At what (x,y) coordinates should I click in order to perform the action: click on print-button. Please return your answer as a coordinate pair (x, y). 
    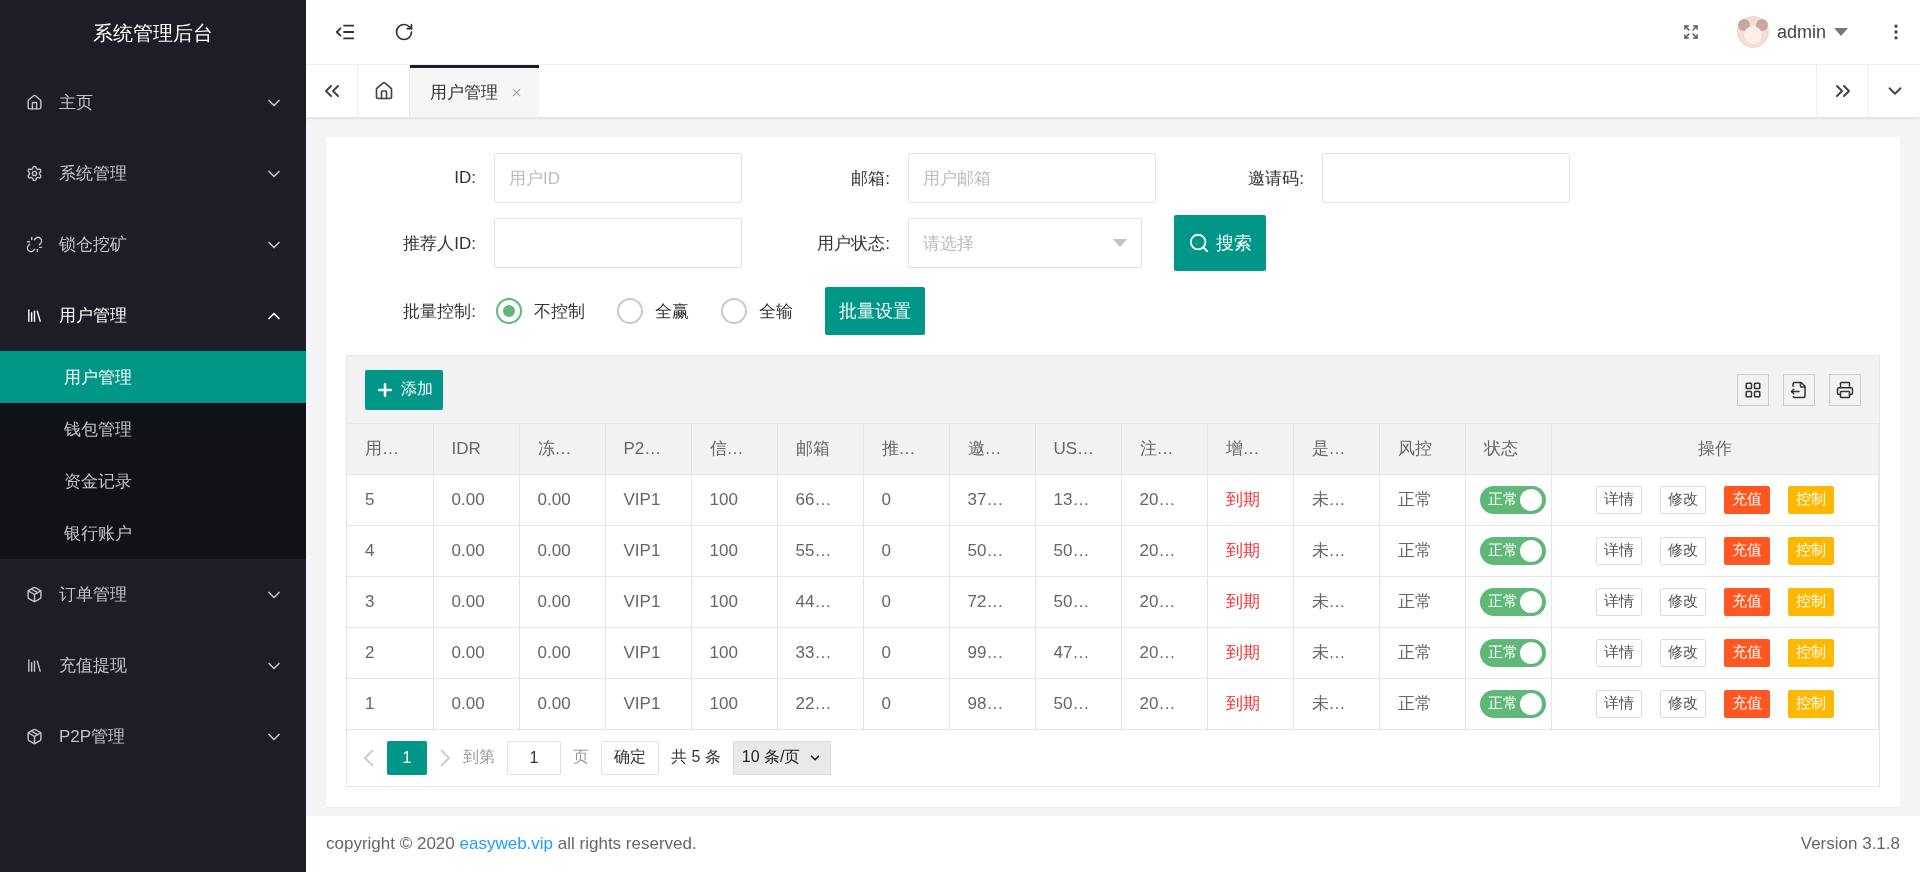
    Looking at the image, I should click on (1845, 389).